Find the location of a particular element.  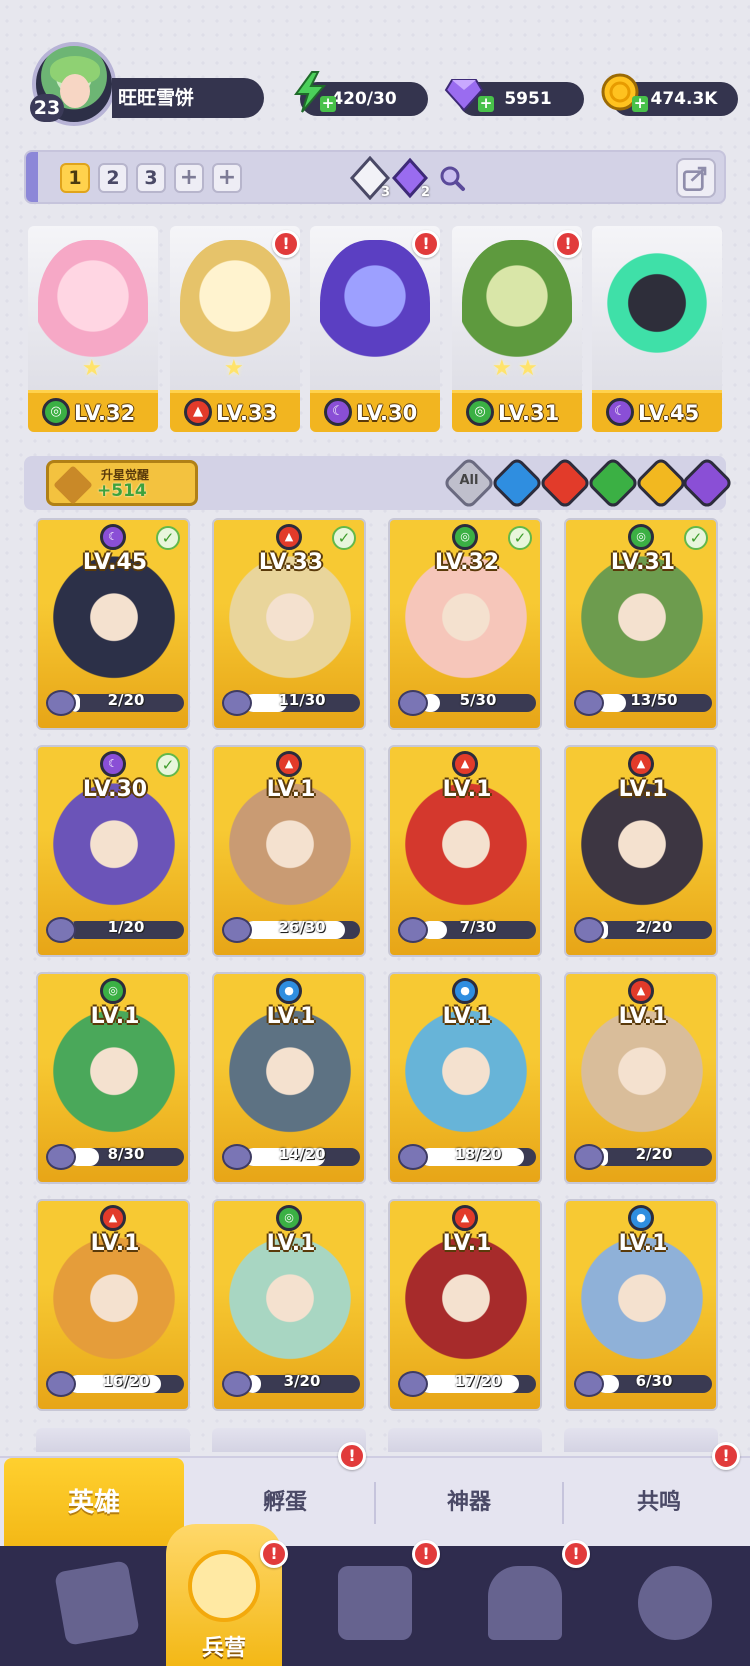

player-avatar: 23 is located at coordinates (73, 84).